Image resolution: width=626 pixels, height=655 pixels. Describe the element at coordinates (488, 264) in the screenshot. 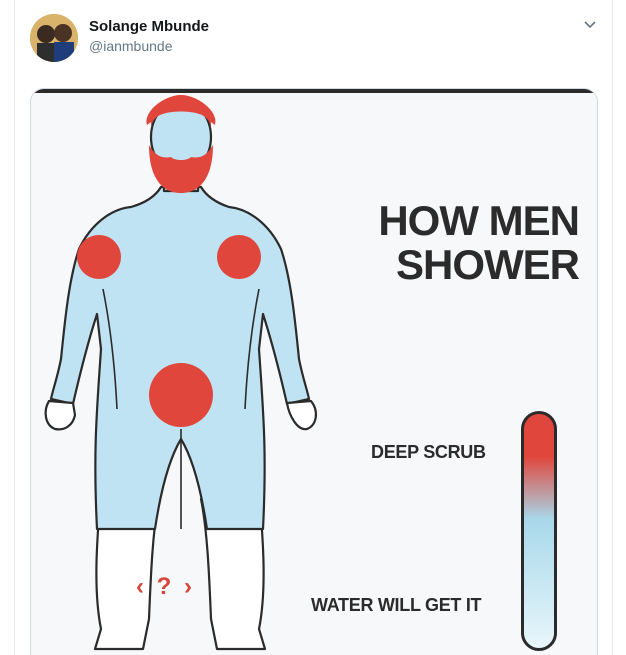

I see `title-line: SHOWER` at that location.